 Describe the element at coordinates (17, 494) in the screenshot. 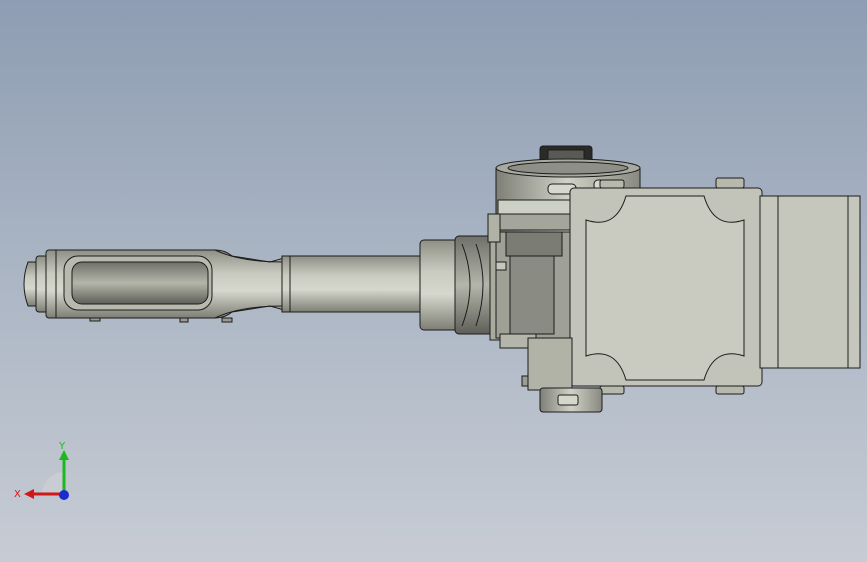

I see `x-axis-label: X` at that location.